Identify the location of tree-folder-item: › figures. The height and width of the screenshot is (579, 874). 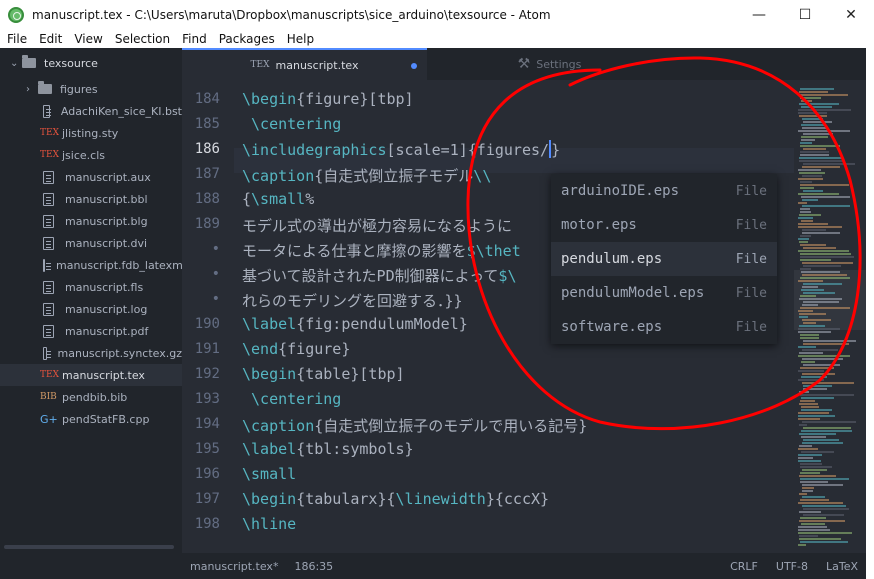
(91, 89).